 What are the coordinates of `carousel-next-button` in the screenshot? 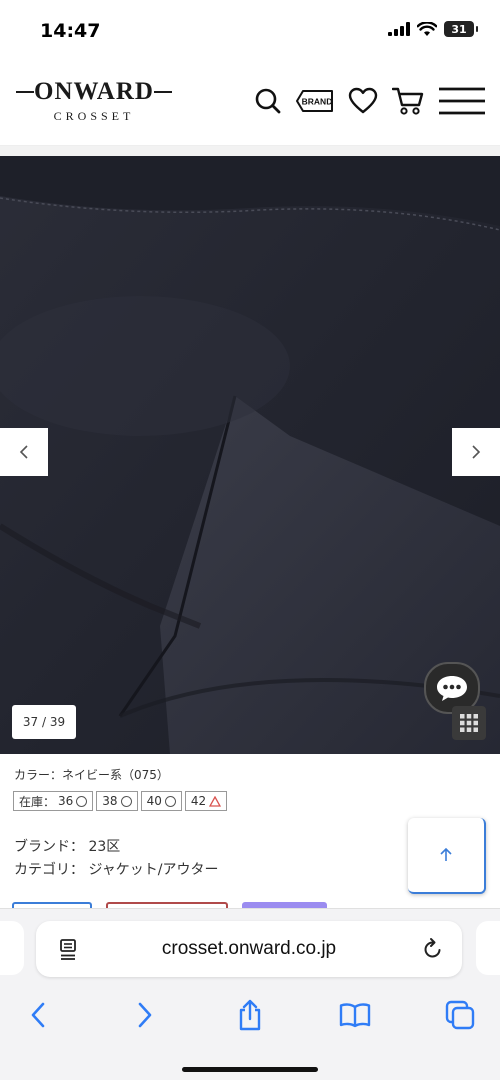 It's located at (476, 452).